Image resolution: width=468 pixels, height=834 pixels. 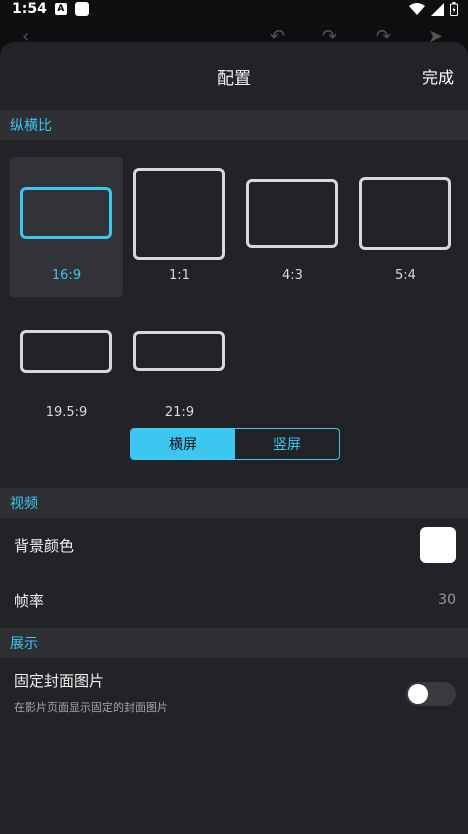 I want to click on ratio-label-16-9: 16:9, so click(x=66, y=275).